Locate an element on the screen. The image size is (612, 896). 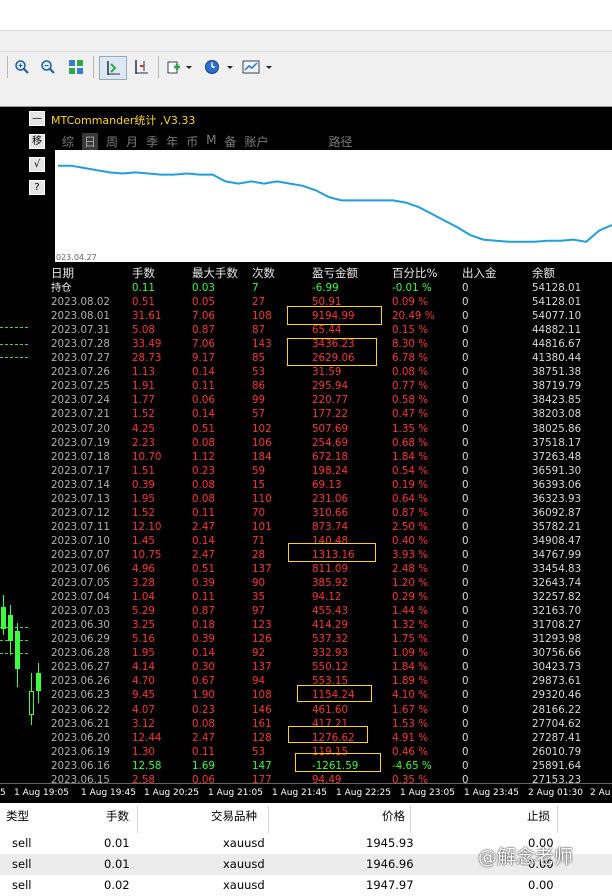
move-panel-button: 移 is located at coordinates (37, 141).